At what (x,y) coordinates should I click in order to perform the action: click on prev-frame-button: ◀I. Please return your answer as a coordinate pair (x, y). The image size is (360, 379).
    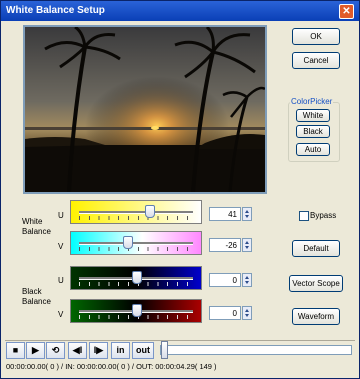
    Looking at the image, I should click on (77, 350).